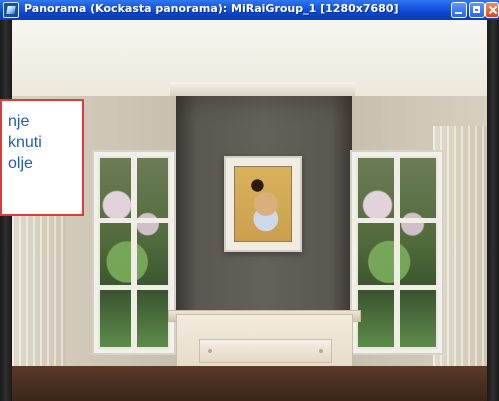  What do you see at coordinates (134, 221) in the screenshot?
I see `left-window-mullion-h1` at bounding box center [134, 221].